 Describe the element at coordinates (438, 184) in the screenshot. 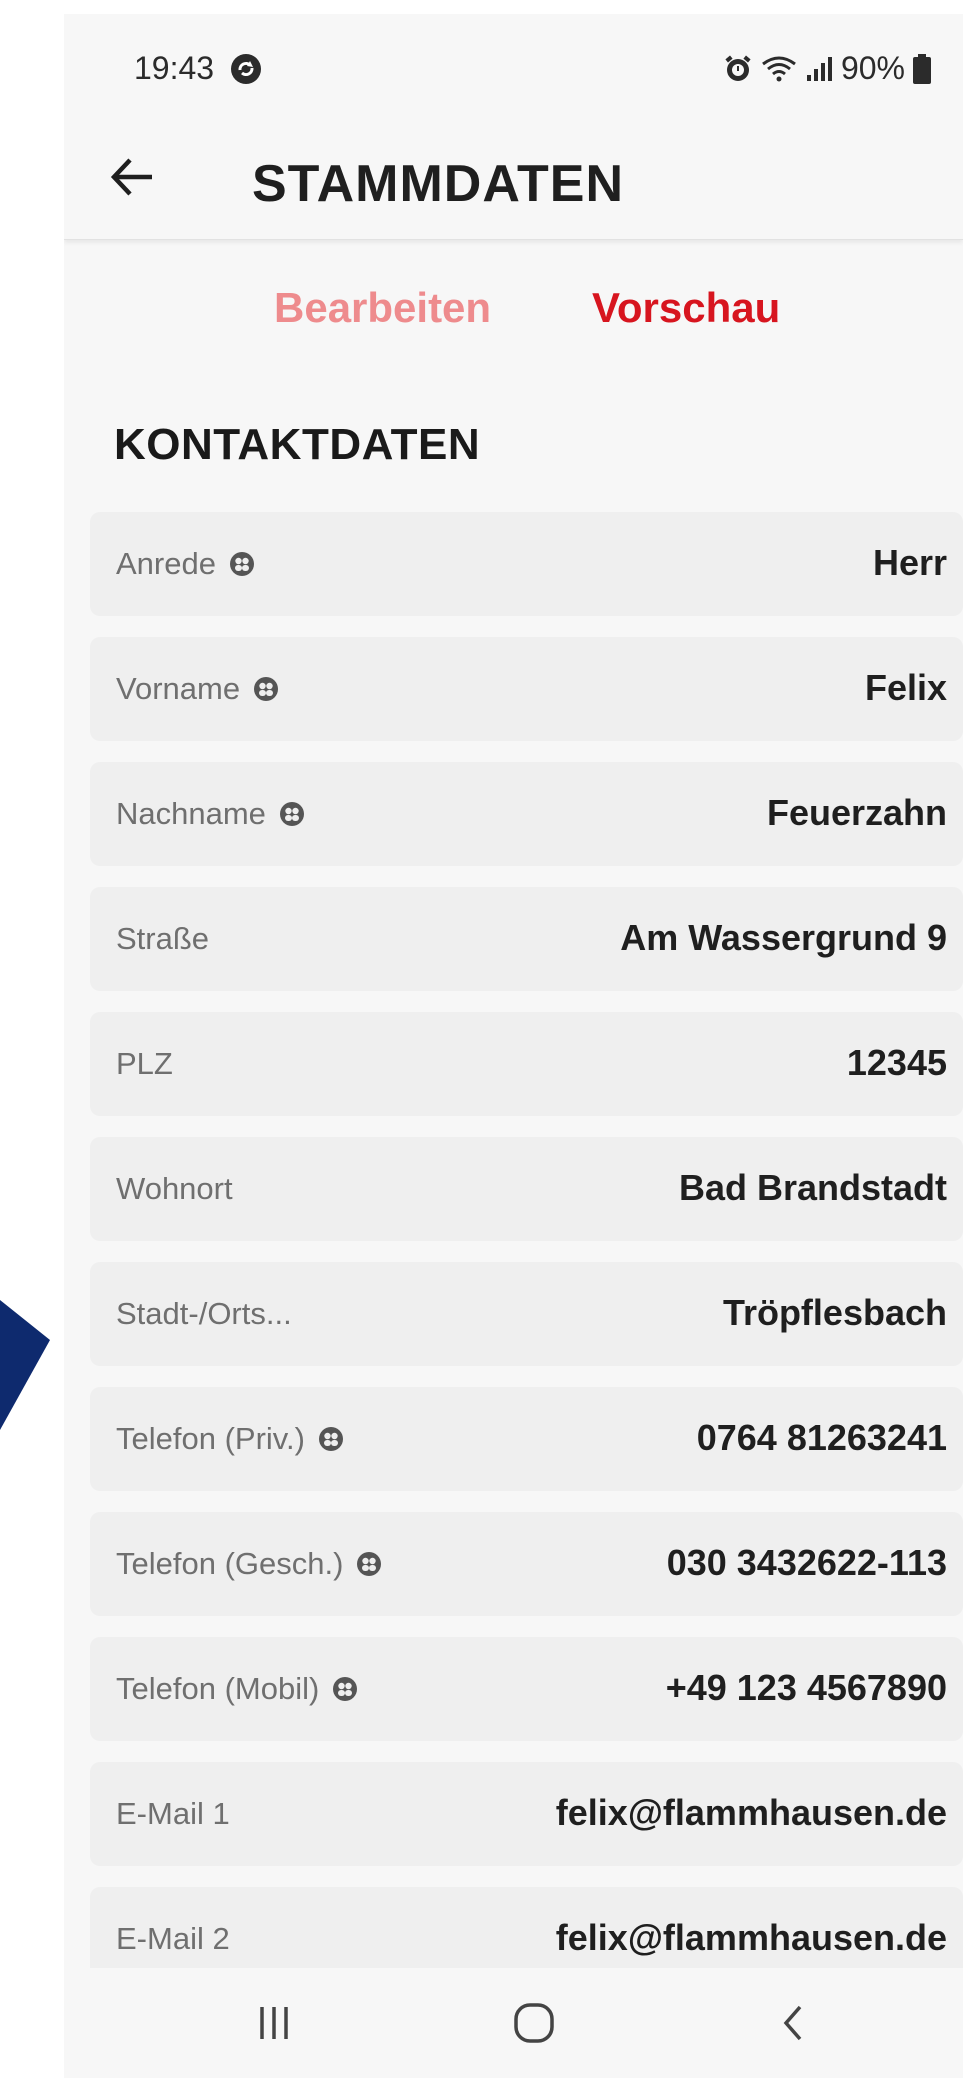

I see `page-title: STAMMDATEN` at that location.